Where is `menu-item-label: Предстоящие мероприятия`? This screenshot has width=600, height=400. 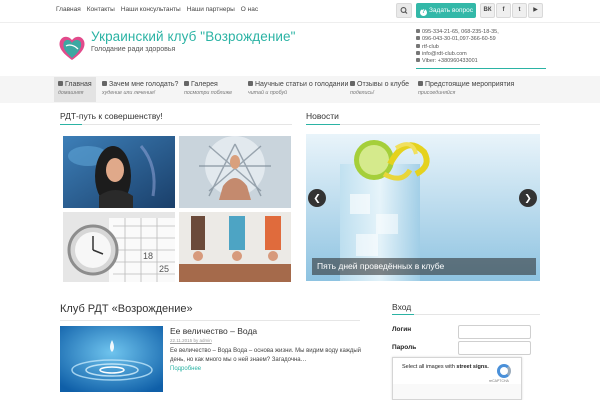
menu-item-label: Предстоящие мероприятия is located at coordinates (470, 84).